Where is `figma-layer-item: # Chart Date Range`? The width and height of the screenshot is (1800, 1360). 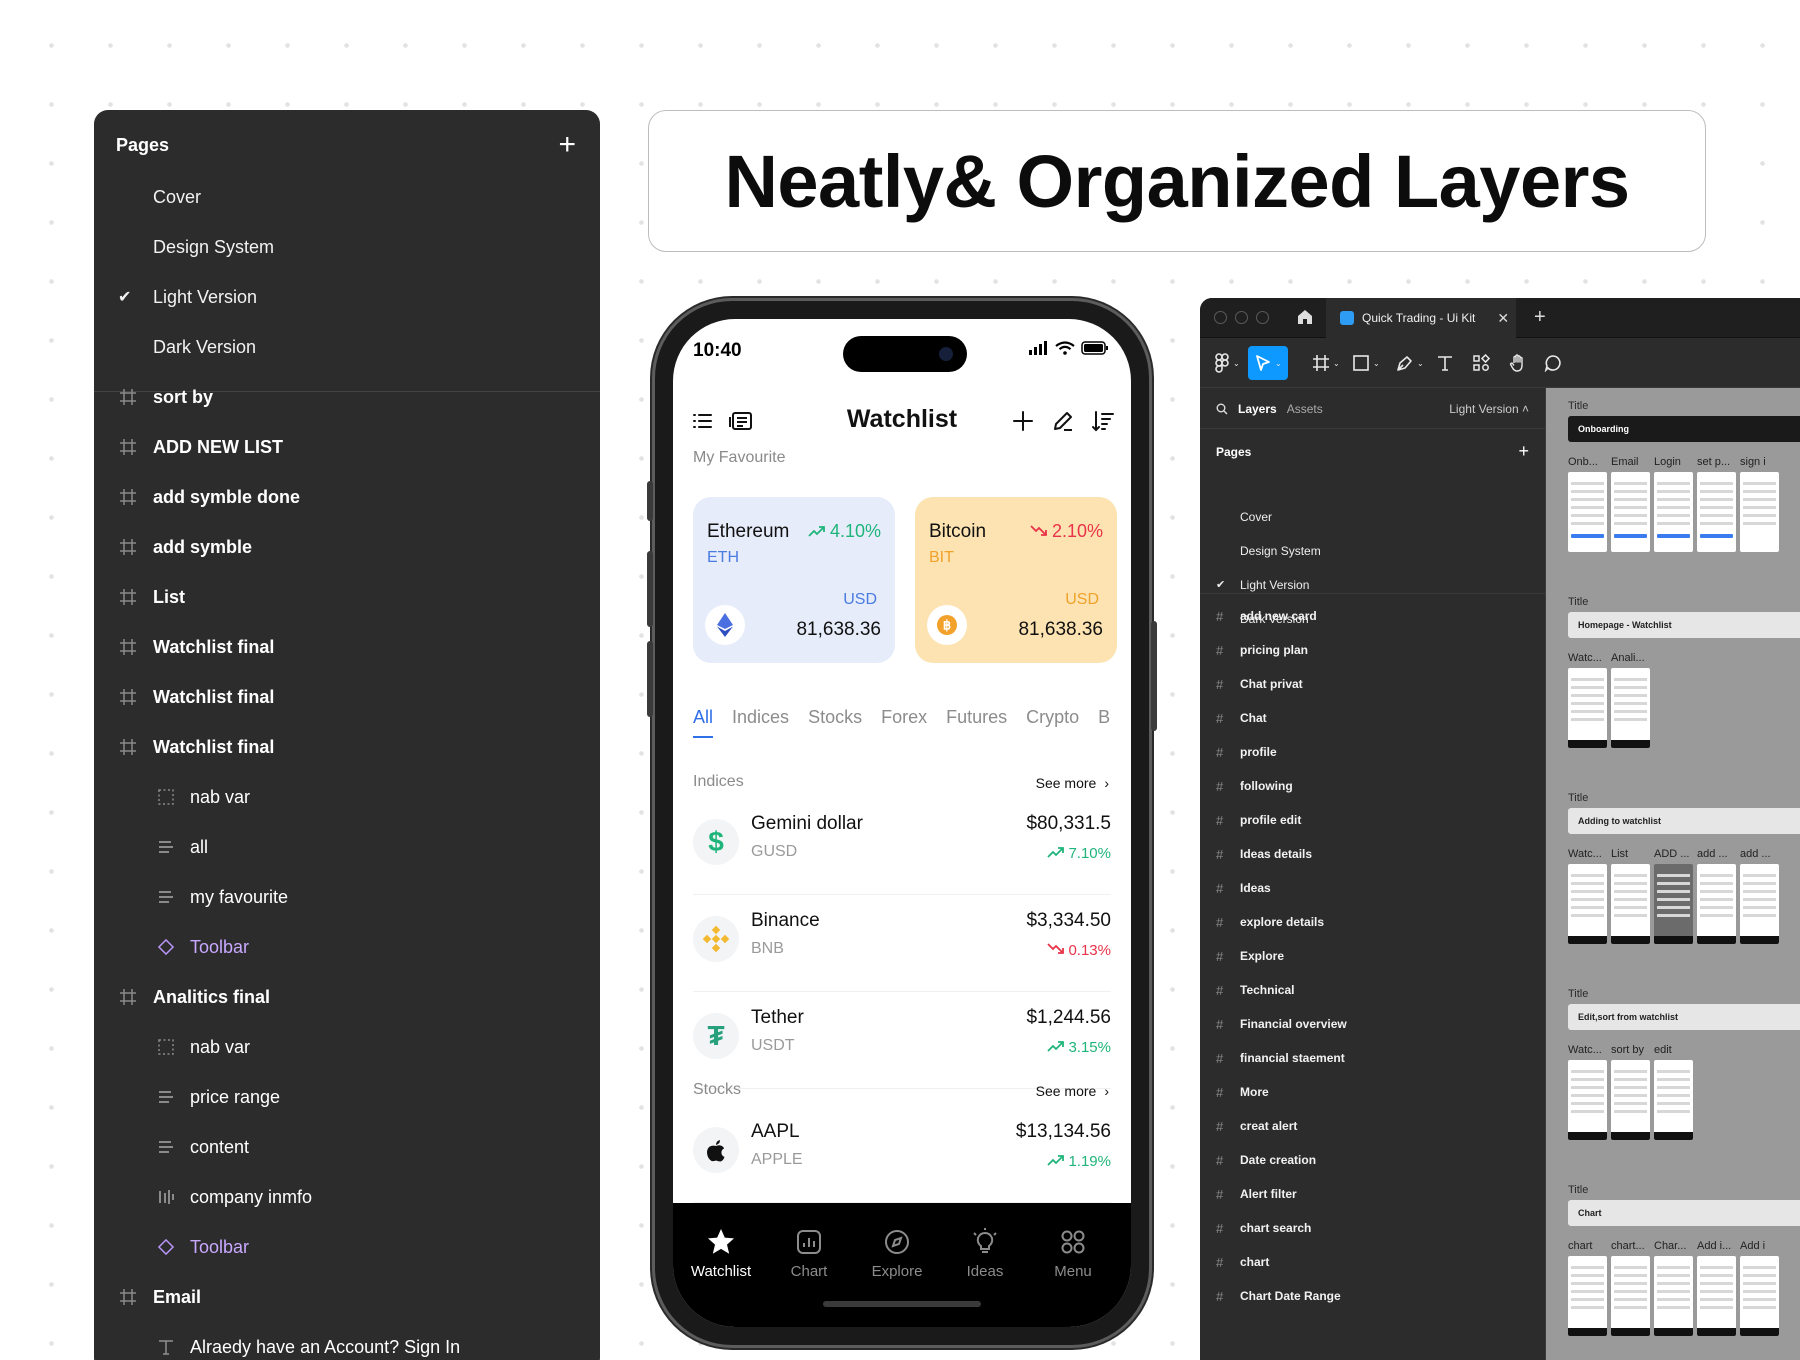 figma-layer-item: # Chart Date Range is located at coordinates (1278, 1296).